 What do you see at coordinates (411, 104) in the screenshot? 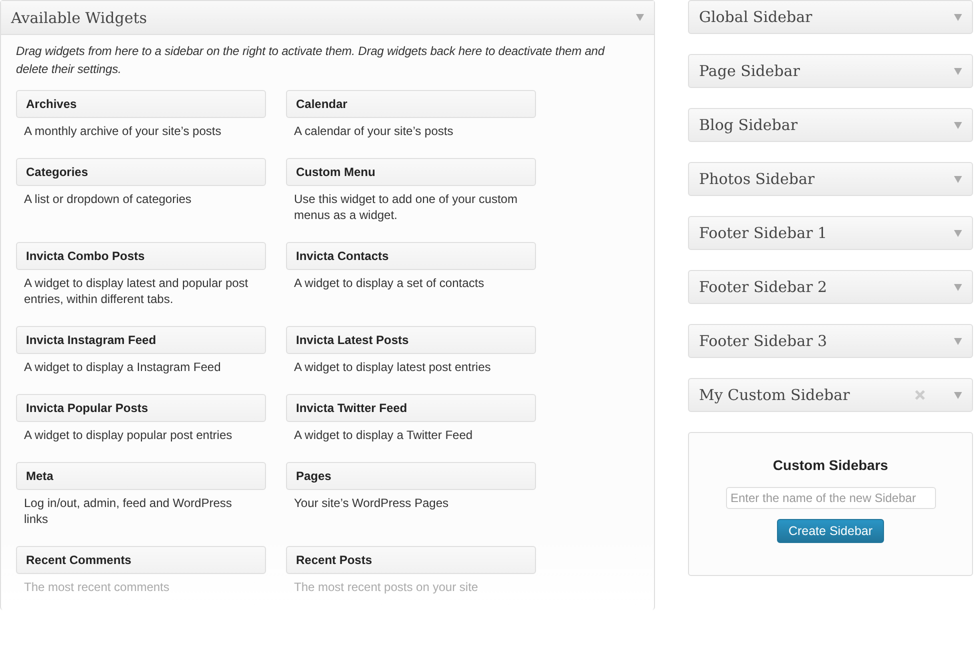
I see `widget-title-bar: Calendar` at bounding box center [411, 104].